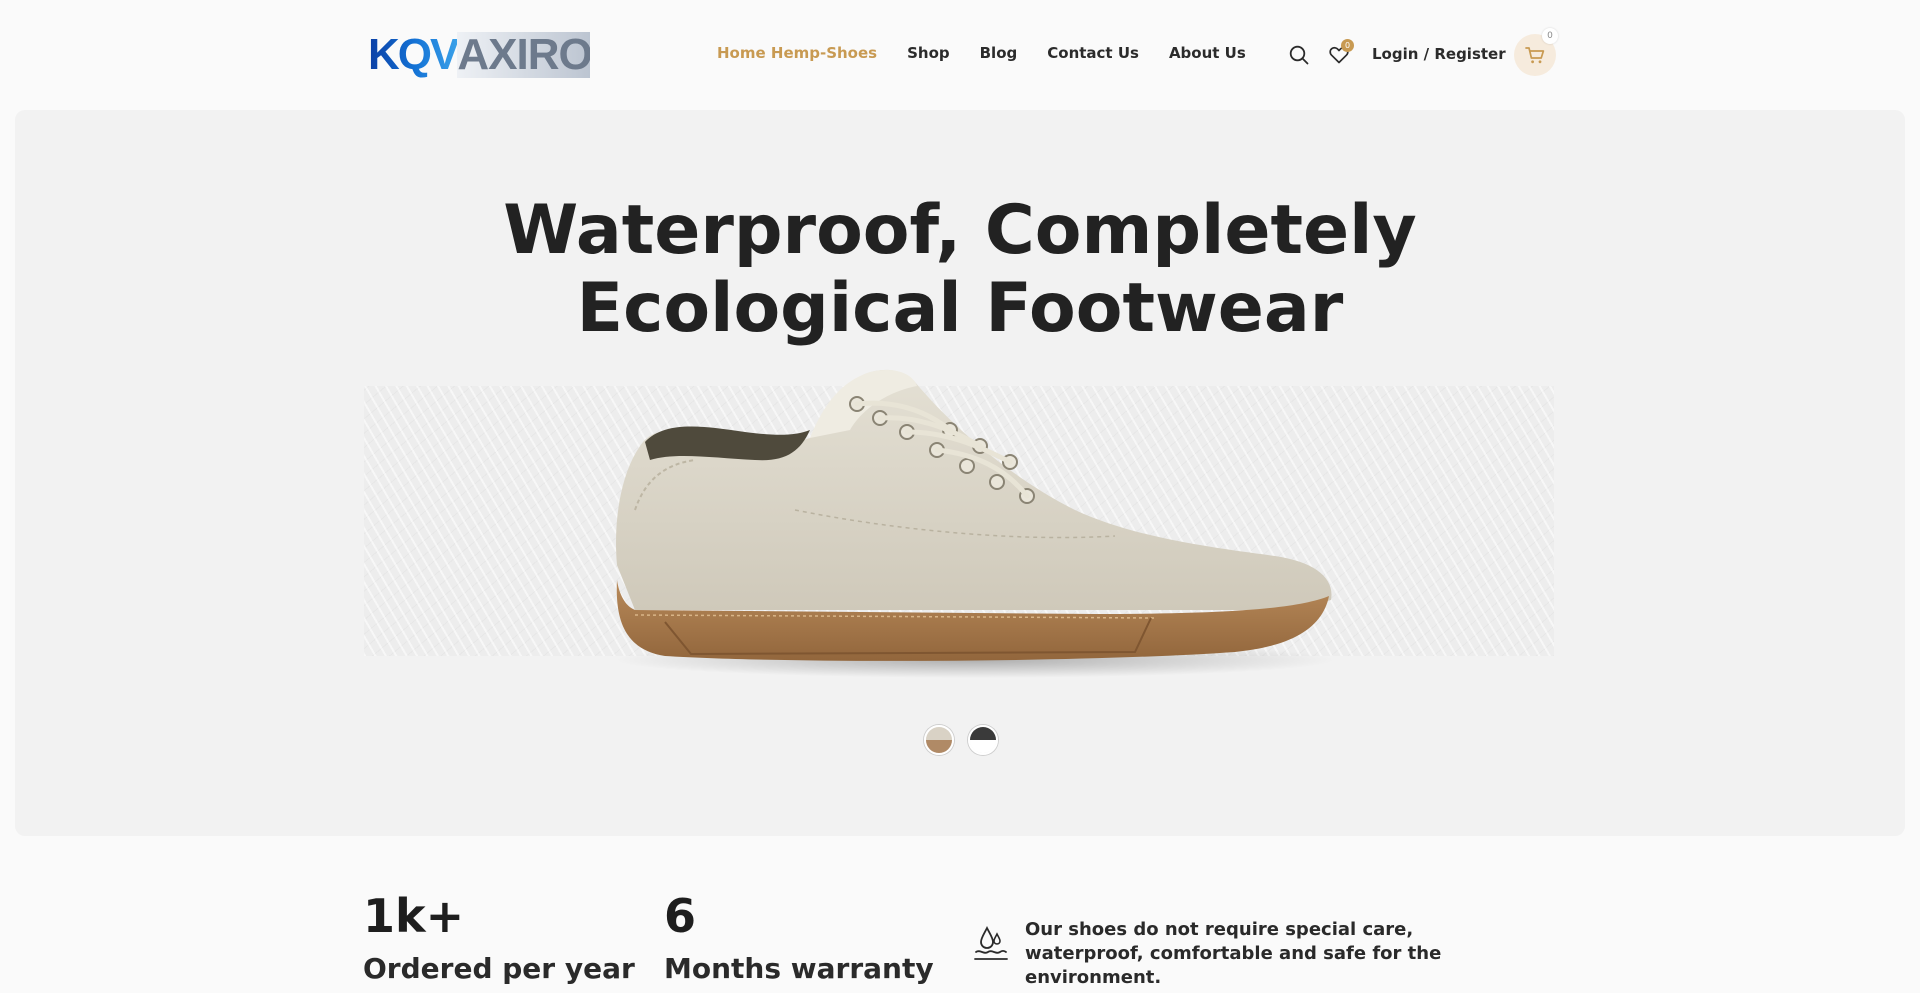  Describe the element at coordinates (991, 942) in the screenshot. I see `water-drop-icon` at that location.